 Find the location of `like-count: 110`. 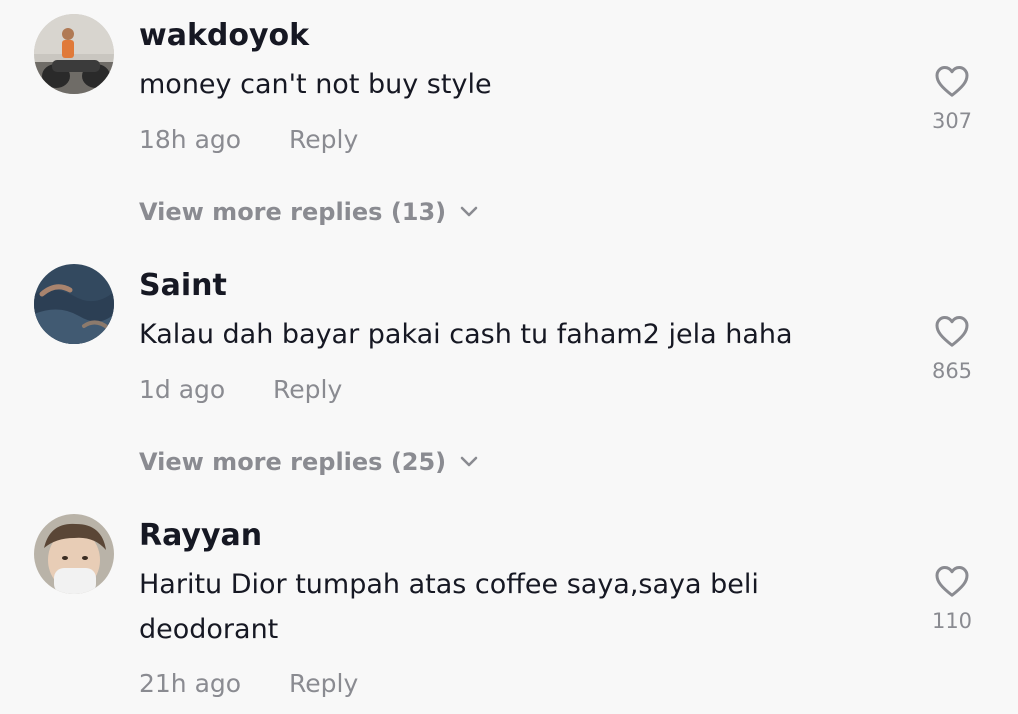

like-count: 110 is located at coordinates (952, 621).